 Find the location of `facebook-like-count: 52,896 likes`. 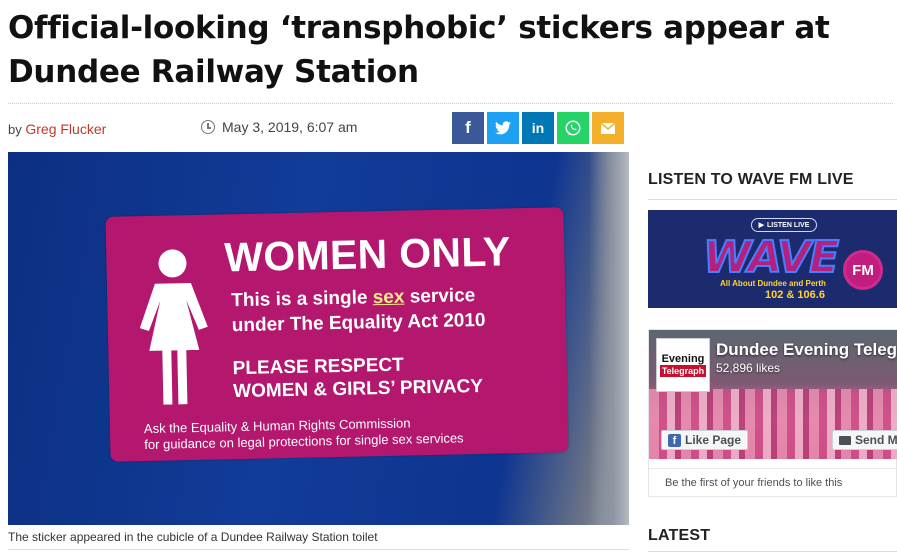

facebook-like-count: 52,896 likes is located at coordinates (748, 368).